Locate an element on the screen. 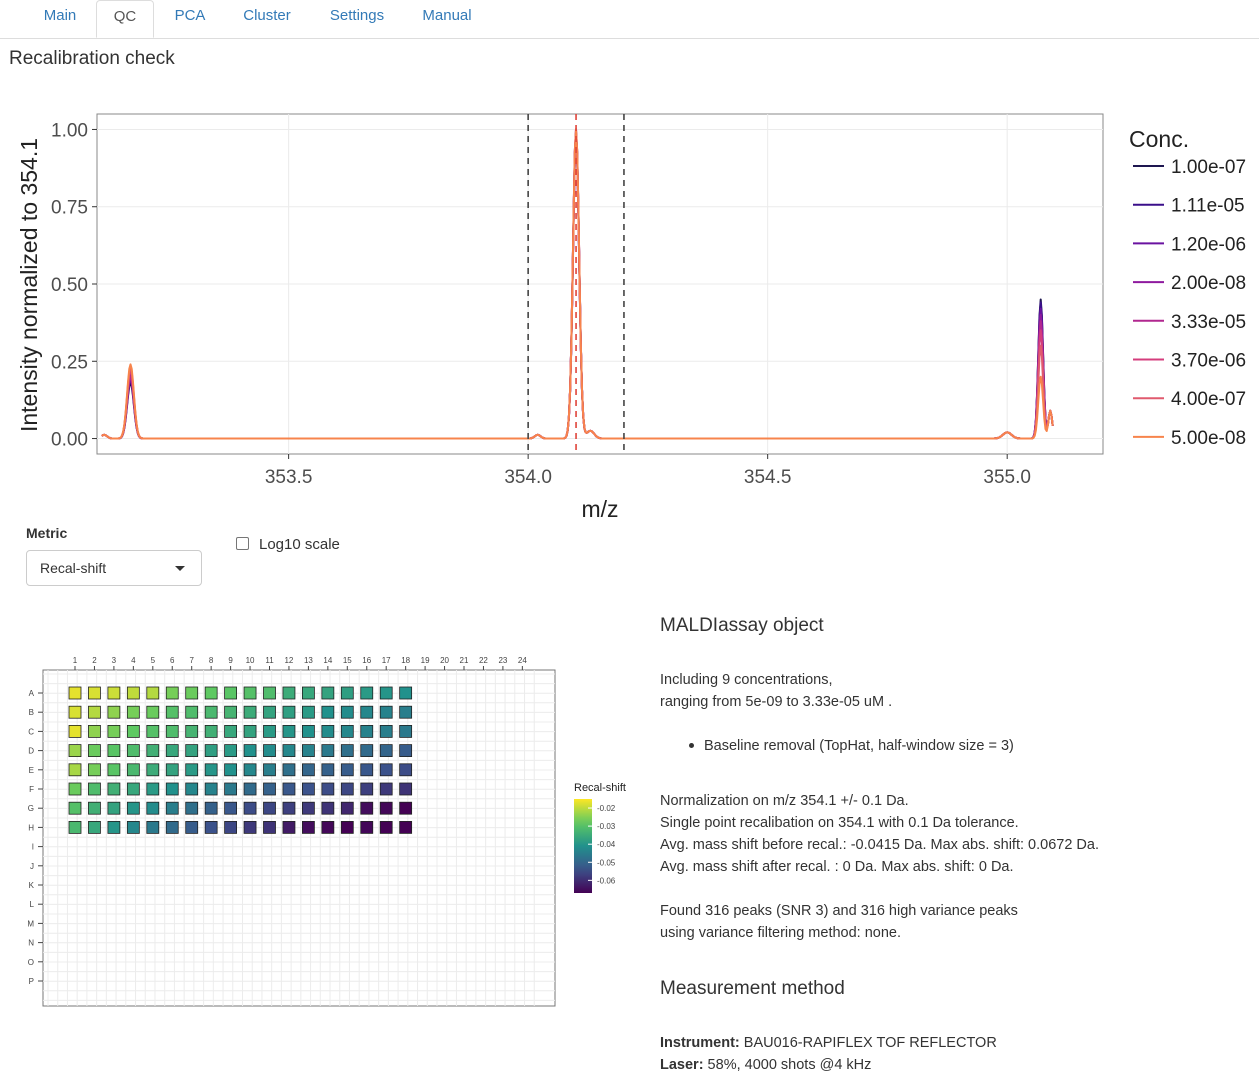 This screenshot has width=1259, height=1075. column-label: 20 is located at coordinates (444, 660).